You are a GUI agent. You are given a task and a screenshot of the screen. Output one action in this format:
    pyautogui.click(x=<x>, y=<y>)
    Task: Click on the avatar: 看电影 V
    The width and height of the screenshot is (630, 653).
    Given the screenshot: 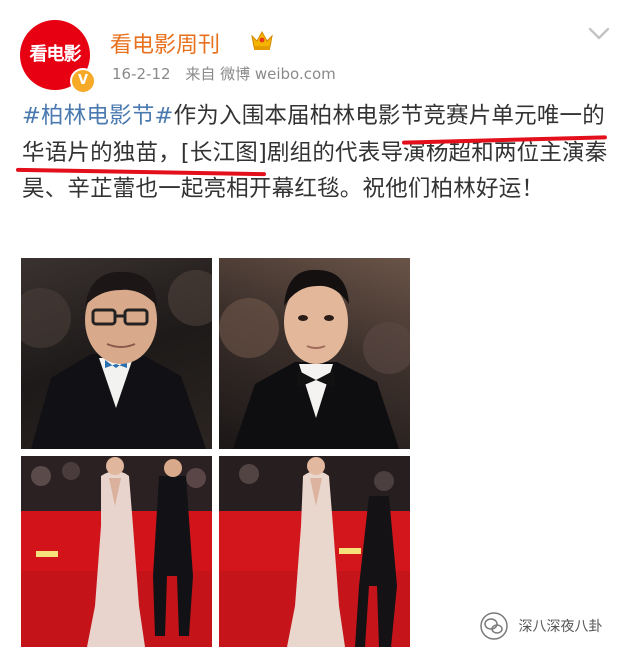 What is the action you would take?
    pyautogui.click(x=58, y=57)
    